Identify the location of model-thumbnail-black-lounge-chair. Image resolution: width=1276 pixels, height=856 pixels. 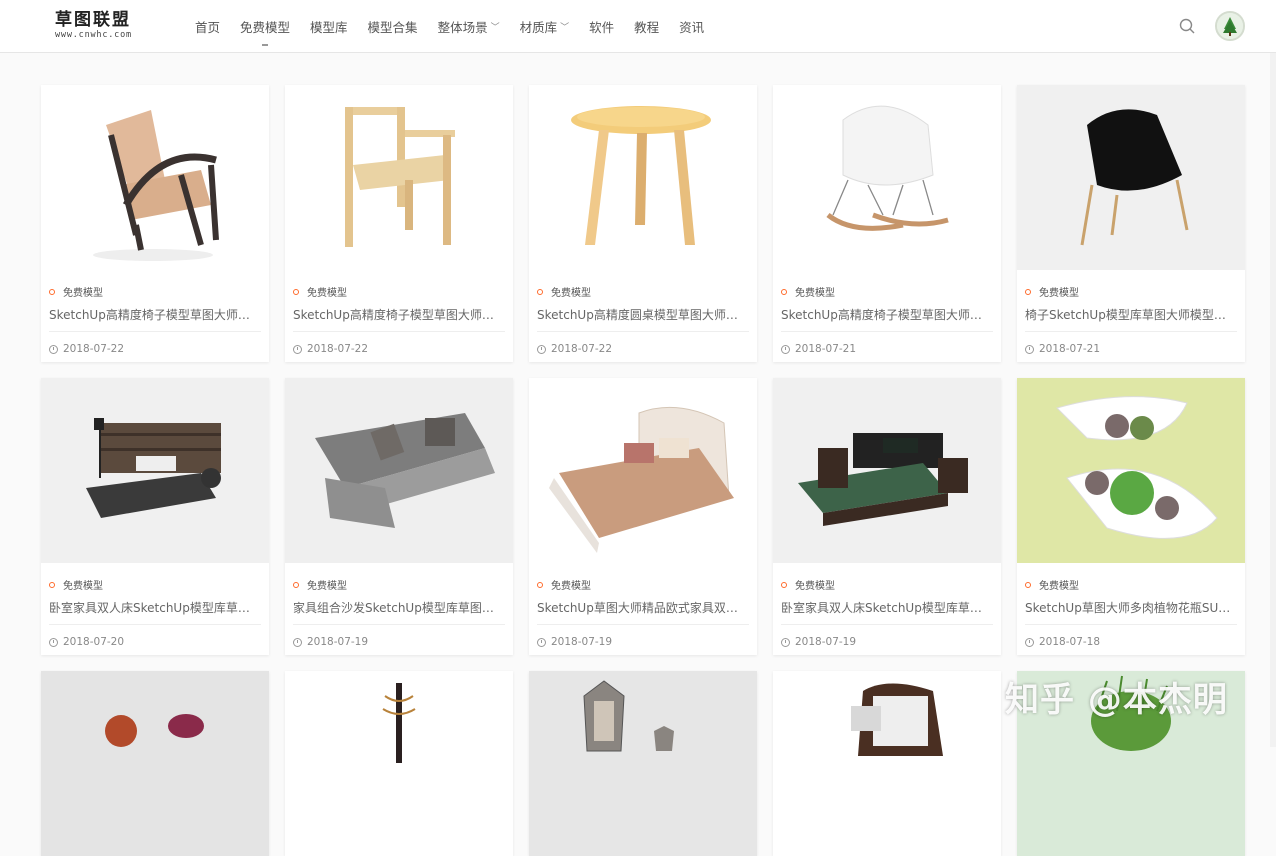
(1131, 177).